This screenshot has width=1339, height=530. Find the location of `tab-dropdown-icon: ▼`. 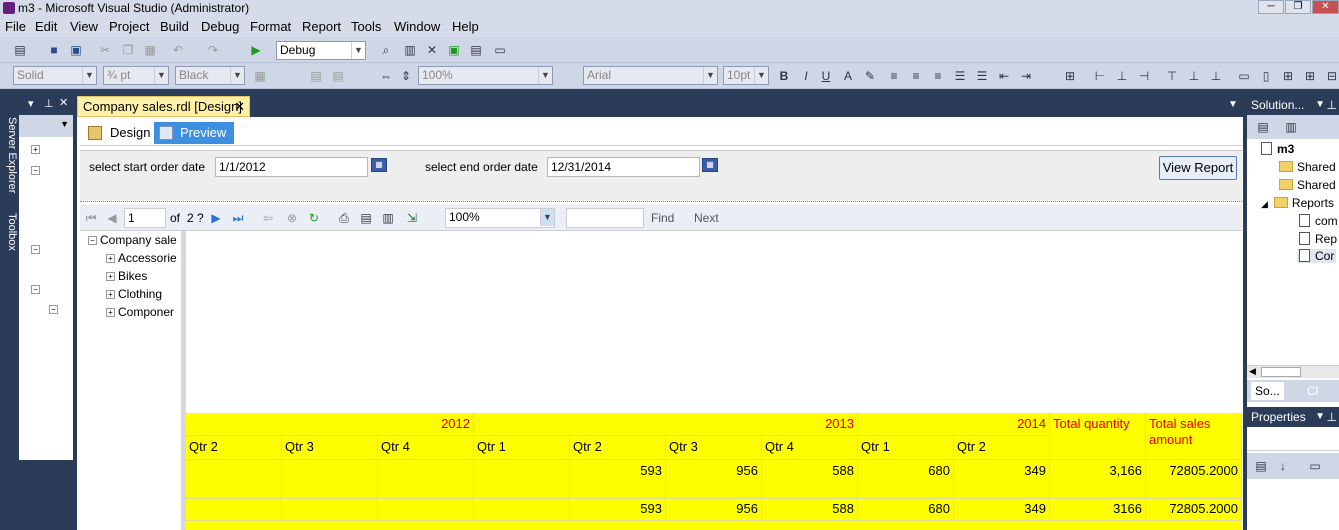

tab-dropdown-icon: ▼ is located at coordinates (1233, 104).